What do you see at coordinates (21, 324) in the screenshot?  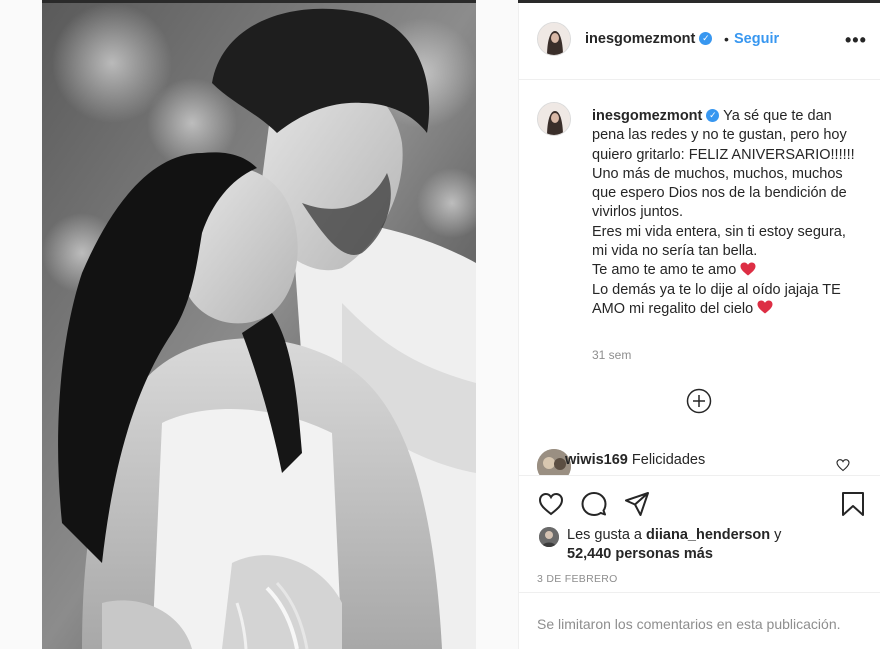 I see `page-background-left` at bounding box center [21, 324].